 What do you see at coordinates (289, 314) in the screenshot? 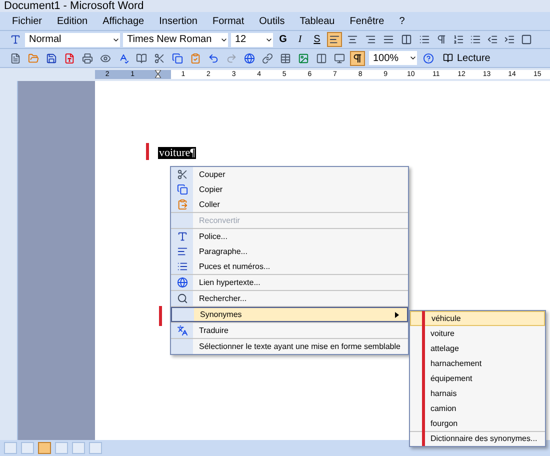
I see `menu-item: Synonymes` at bounding box center [289, 314].